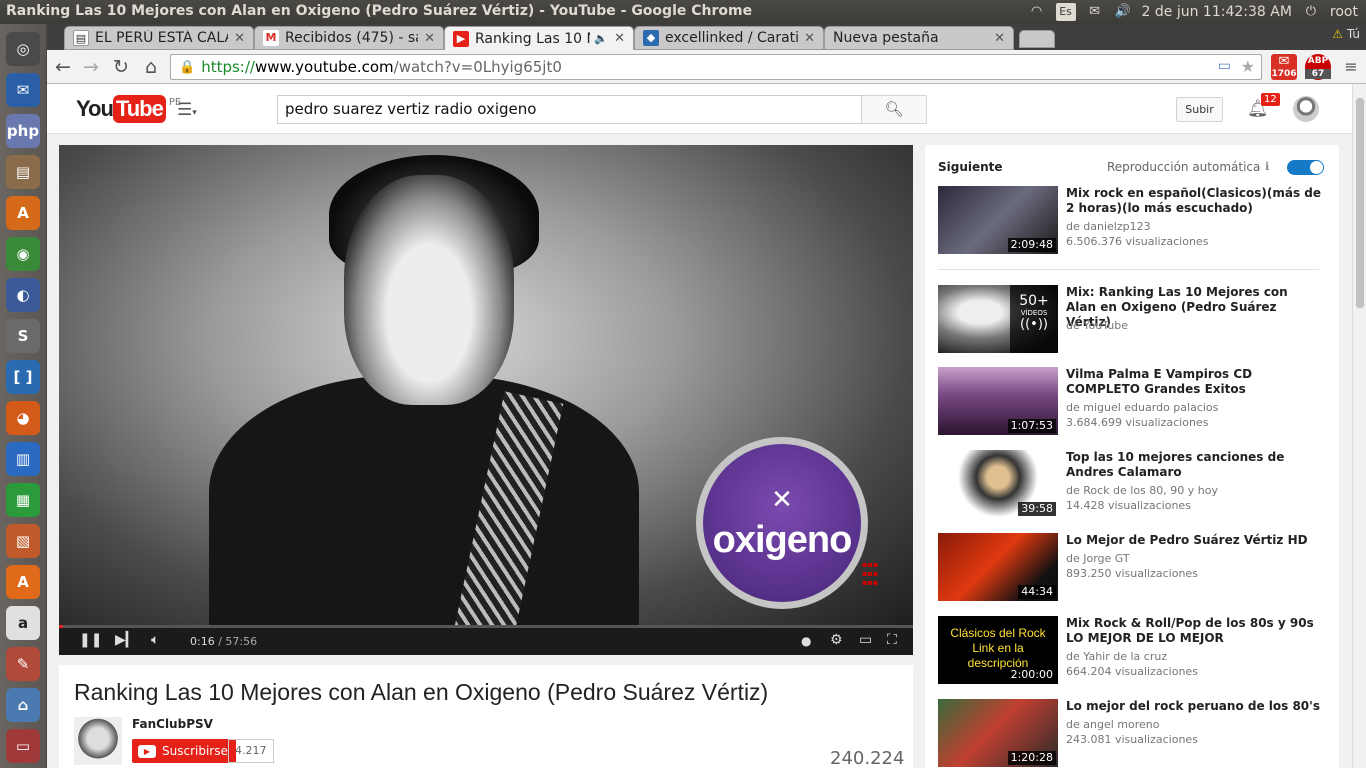 This screenshot has width=1366, height=768. What do you see at coordinates (1306, 109) in the screenshot?
I see `account-avatar` at bounding box center [1306, 109].